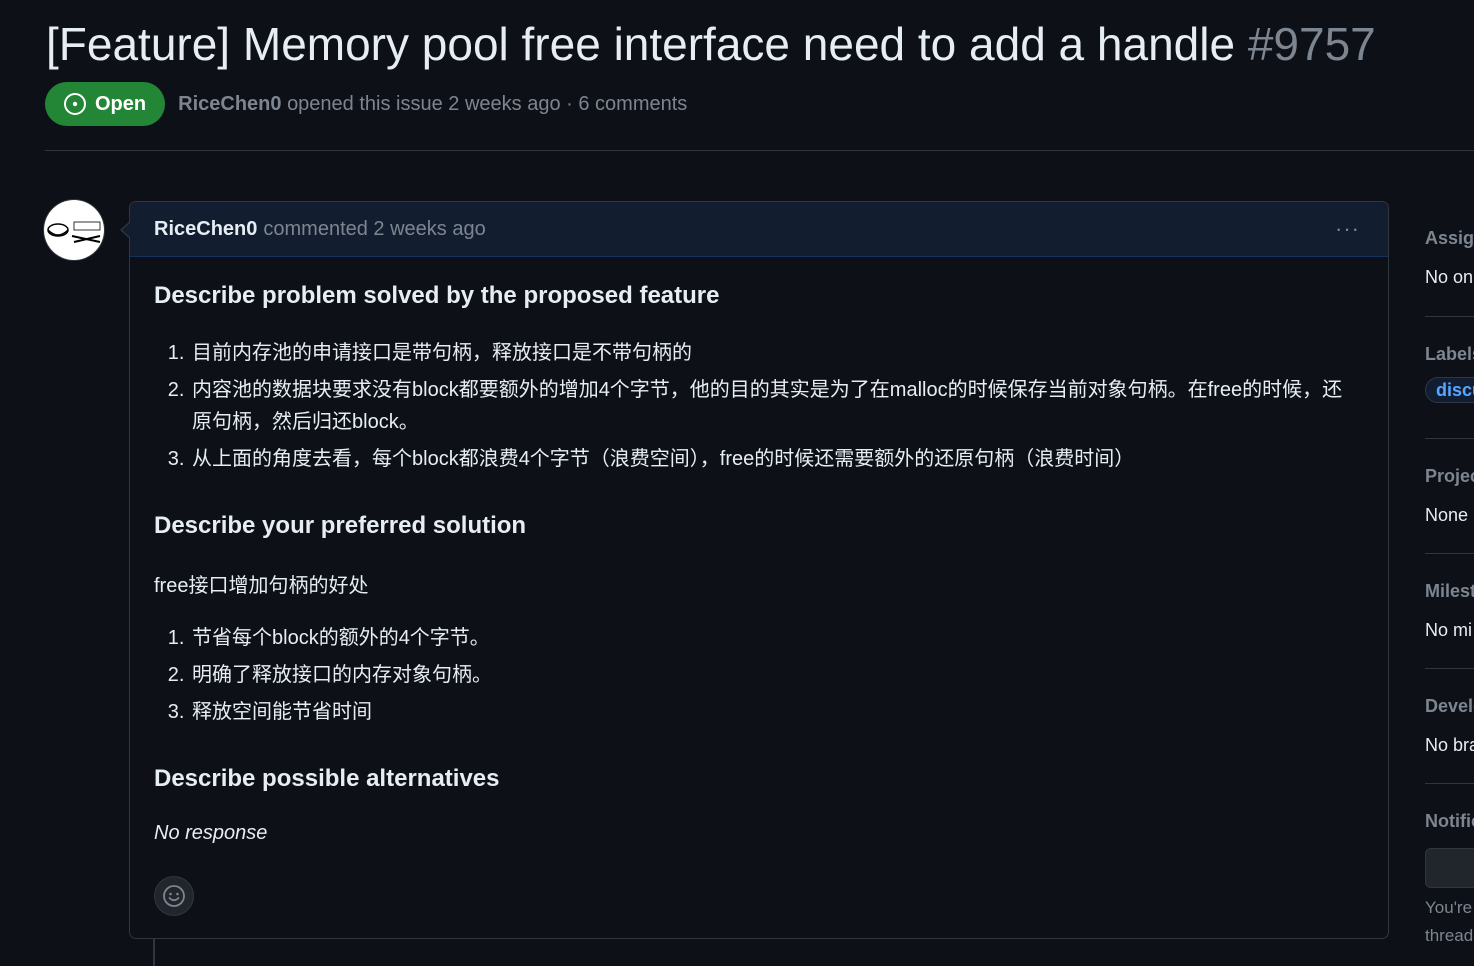 Image resolution: width=1474 pixels, height=966 pixels. Describe the element at coordinates (1449, 591) in the screenshot. I see `milestone-heading: Milest` at that location.